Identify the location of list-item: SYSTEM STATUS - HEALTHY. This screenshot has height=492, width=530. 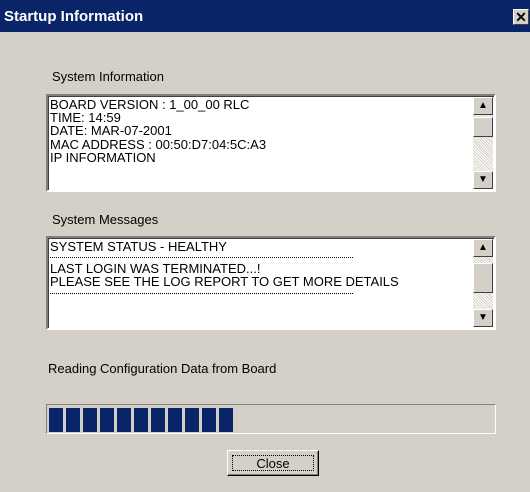
(138, 246).